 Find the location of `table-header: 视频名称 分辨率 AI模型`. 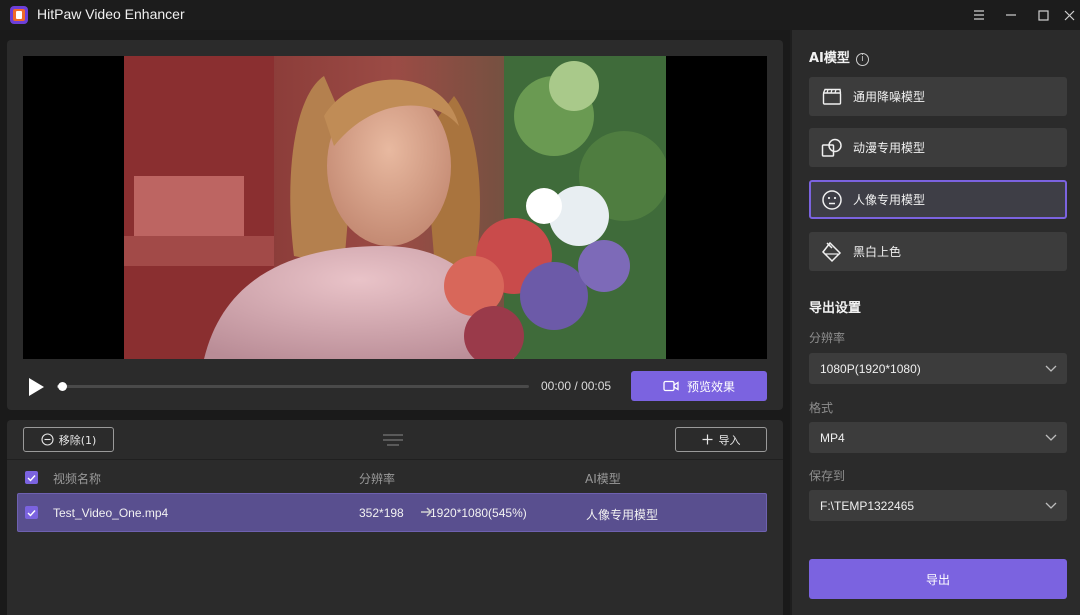

table-header: 视频名称 分辨率 AI模型 is located at coordinates (395, 477).